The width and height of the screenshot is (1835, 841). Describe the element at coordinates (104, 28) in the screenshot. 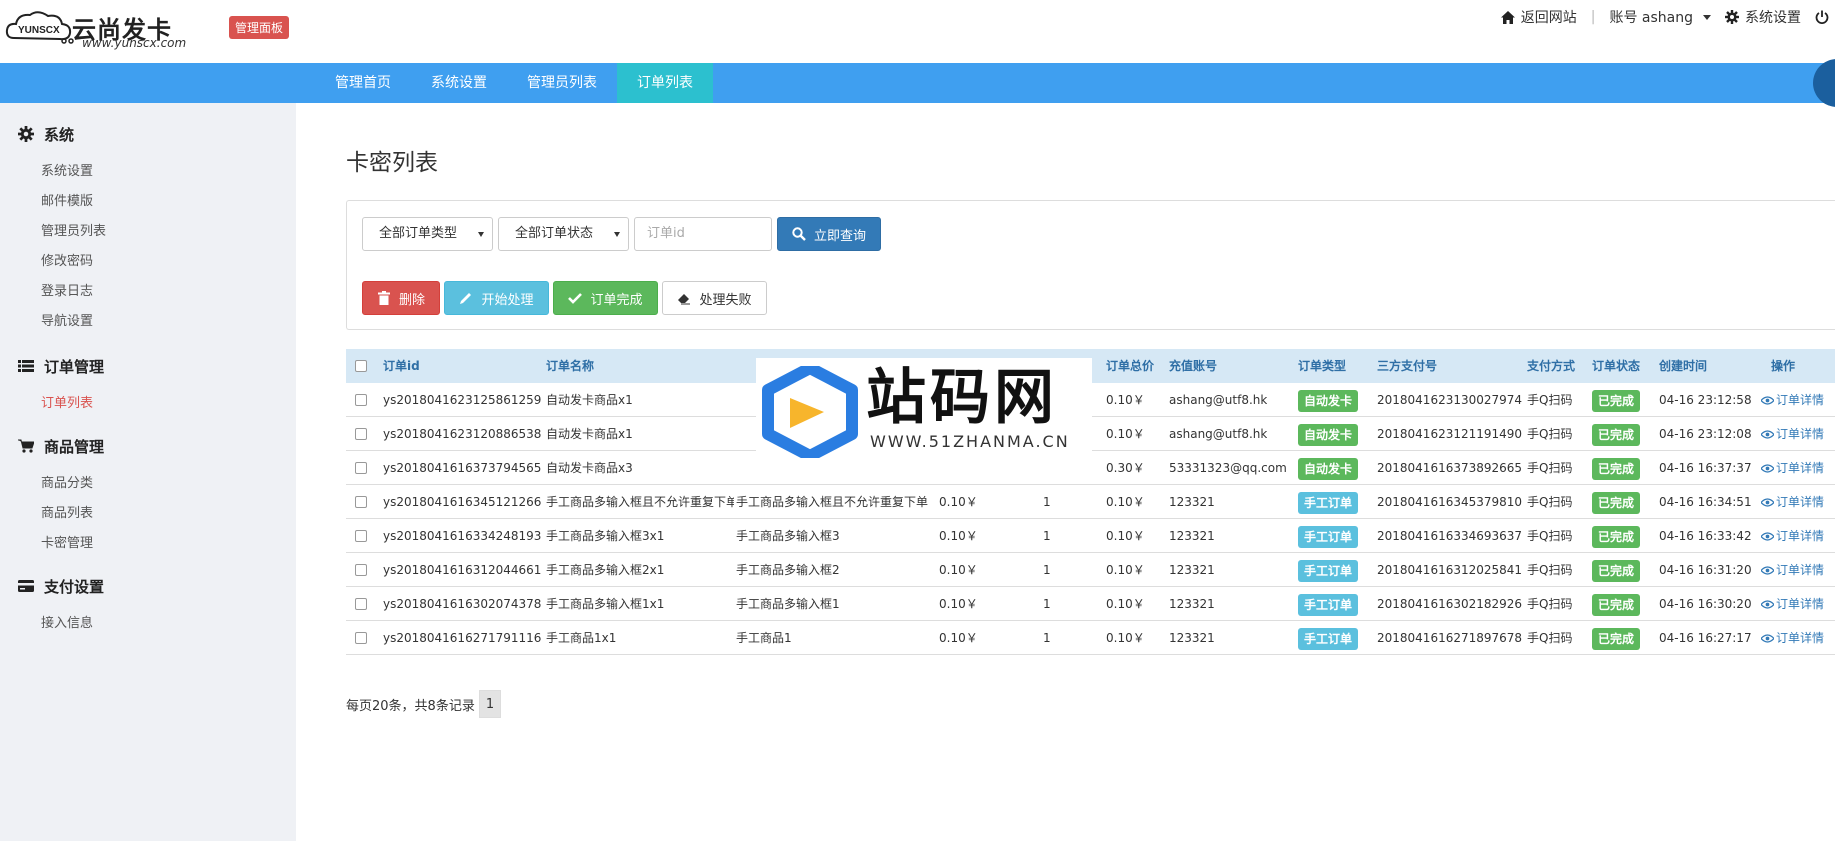

I see `site-logo: YUNSCX 云尚发卡 www.yunscx.com` at that location.